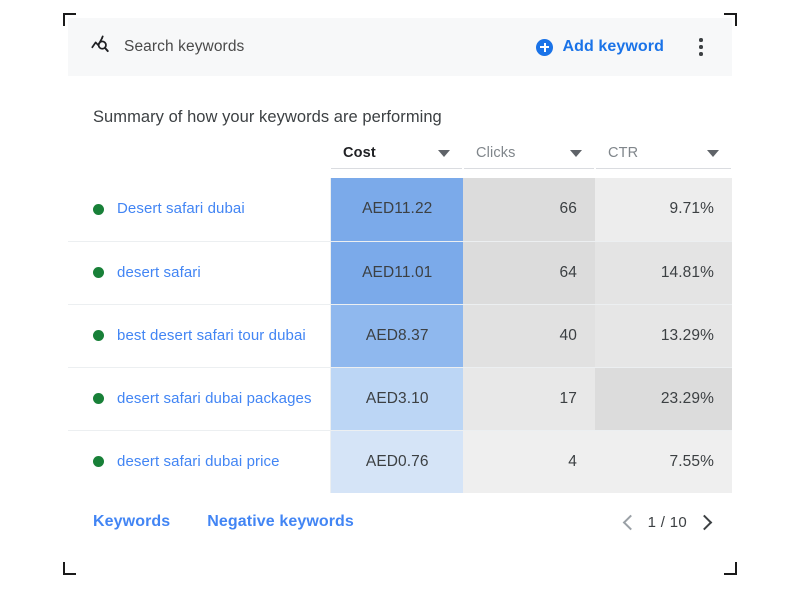 The height and width of the screenshot is (600, 800). What do you see at coordinates (529, 399) in the screenshot?
I see `cell-clicks: 17` at bounding box center [529, 399].